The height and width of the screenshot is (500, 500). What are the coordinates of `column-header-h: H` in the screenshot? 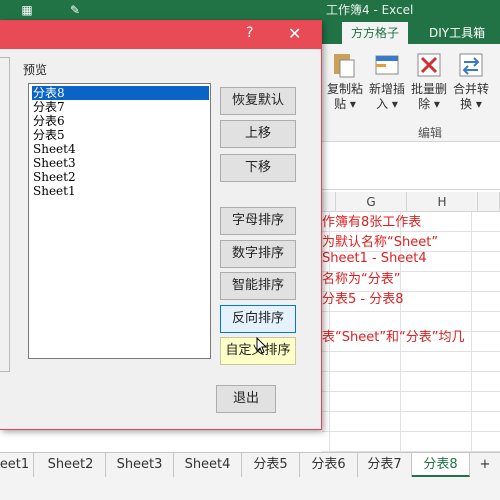 It's located at (442, 202).